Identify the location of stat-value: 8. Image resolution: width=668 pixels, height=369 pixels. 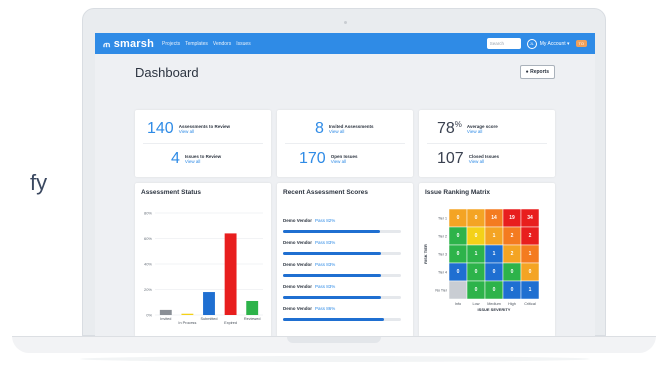
(319, 128).